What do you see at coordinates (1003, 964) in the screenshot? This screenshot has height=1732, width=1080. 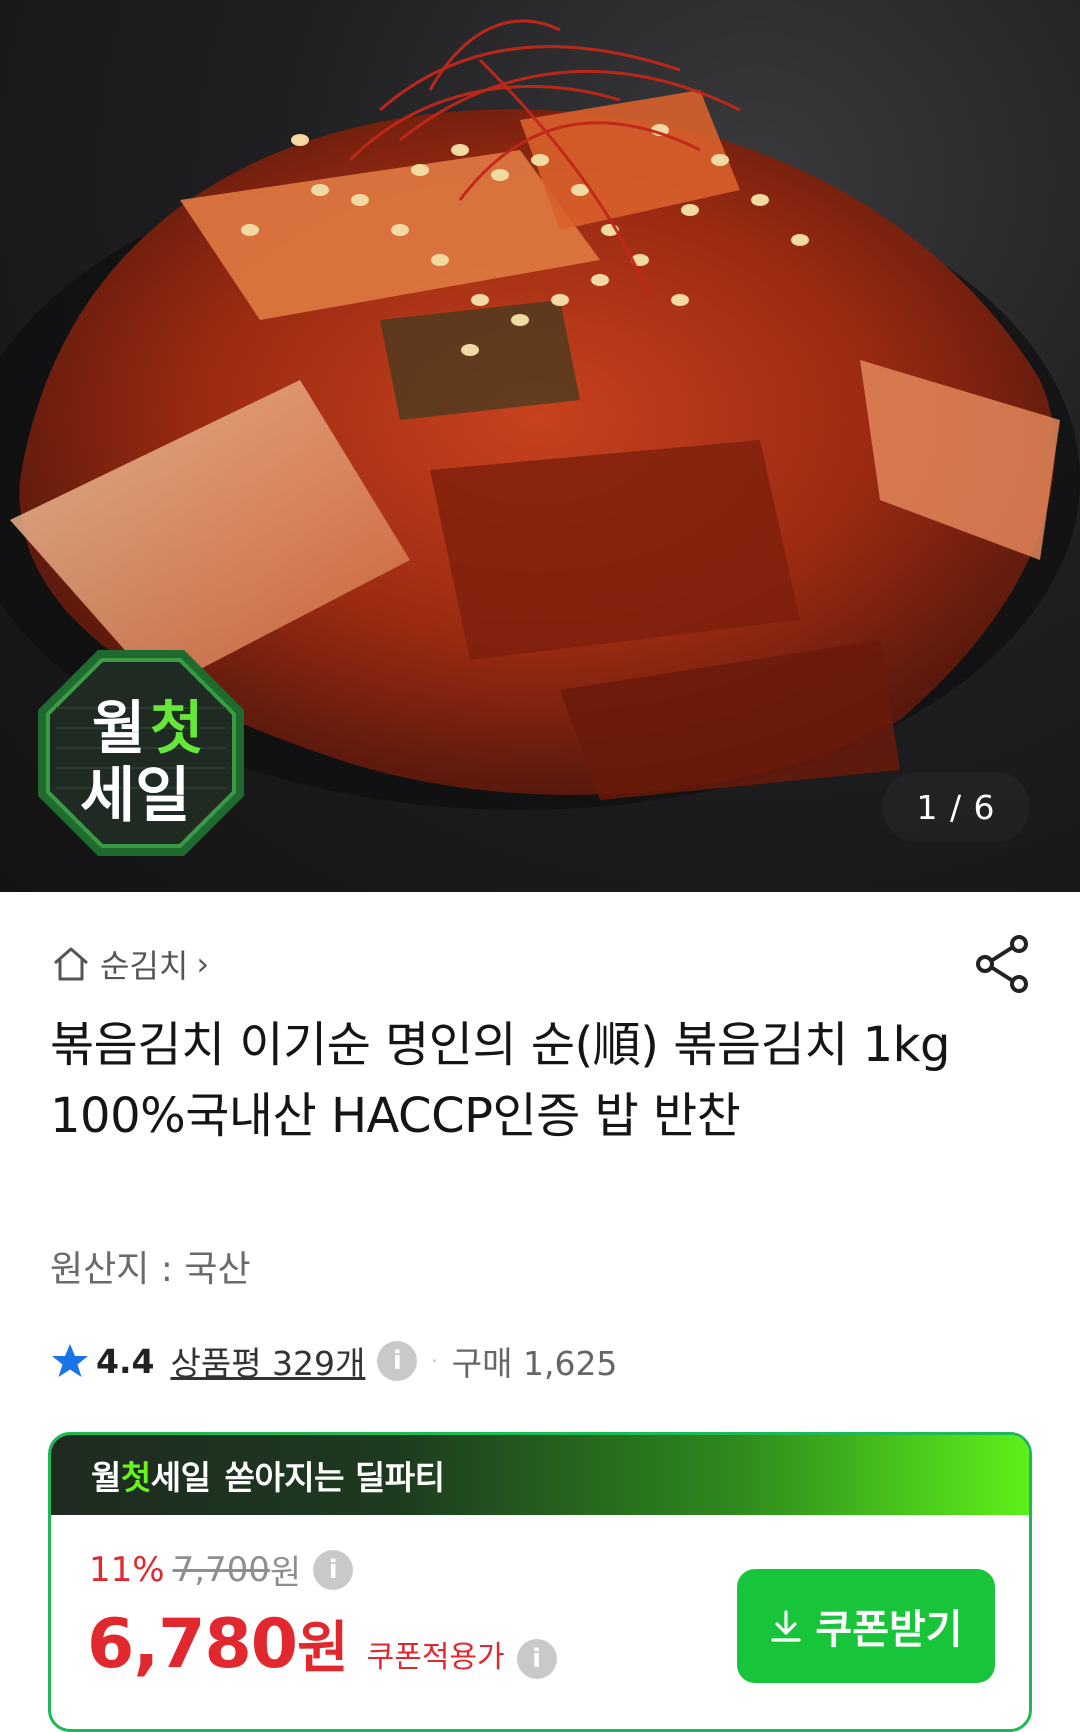 I see `share-icon` at bounding box center [1003, 964].